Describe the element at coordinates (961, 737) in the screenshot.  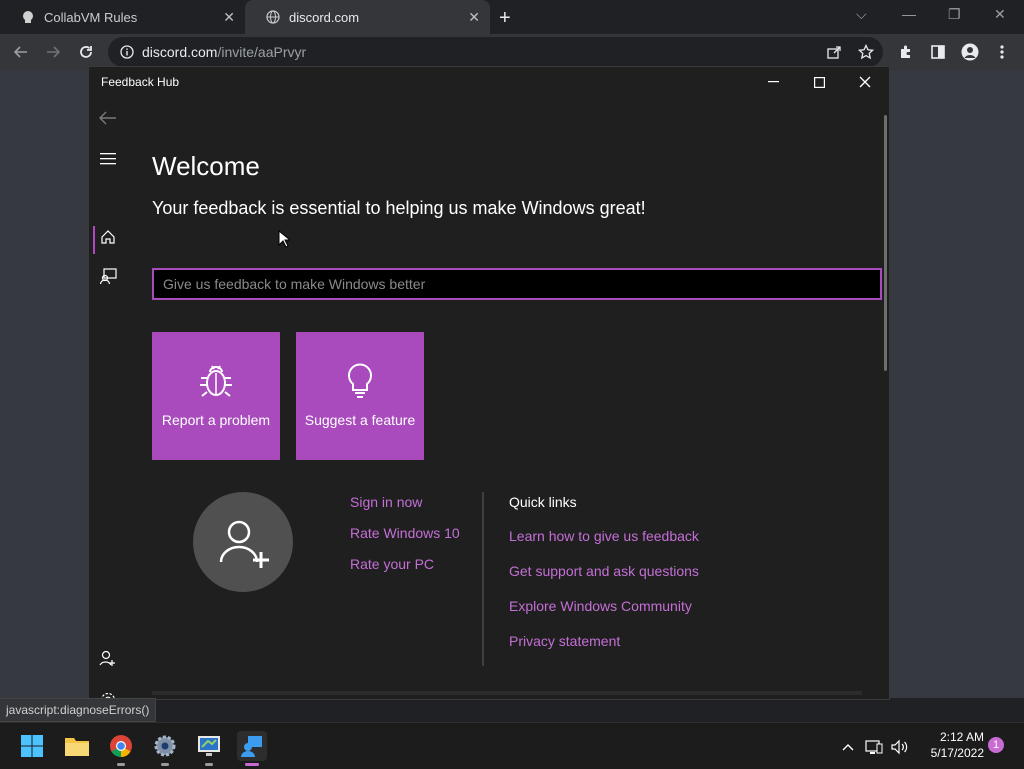
I see `clock-time: 2:12 AM` at that location.